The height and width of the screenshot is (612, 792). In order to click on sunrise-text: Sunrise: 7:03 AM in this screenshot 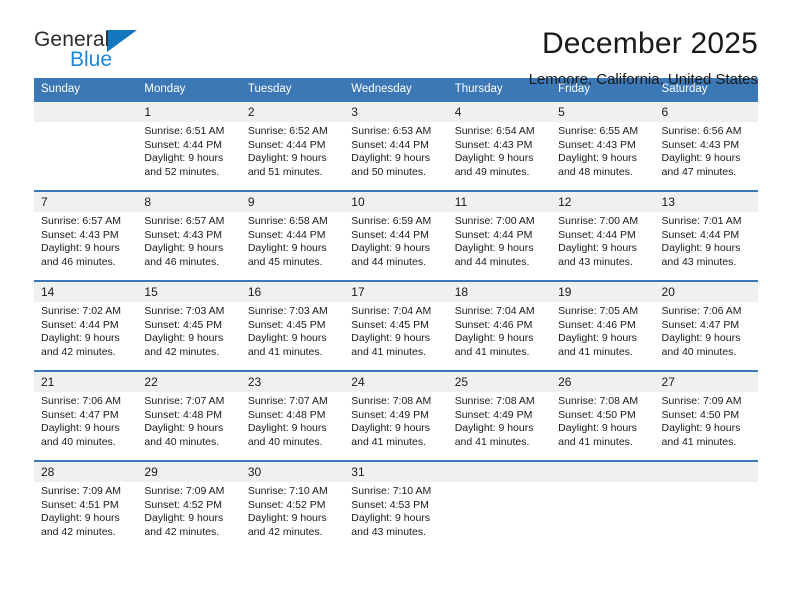, I will do `click(184, 311)`.